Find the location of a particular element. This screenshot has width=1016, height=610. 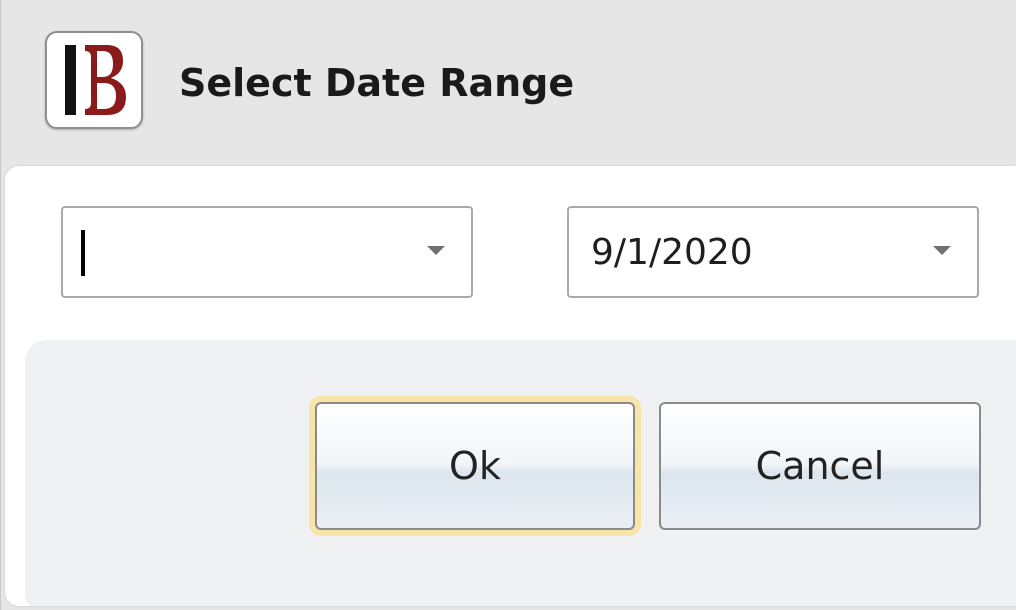

b-logo-icon is located at coordinates (94, 80).